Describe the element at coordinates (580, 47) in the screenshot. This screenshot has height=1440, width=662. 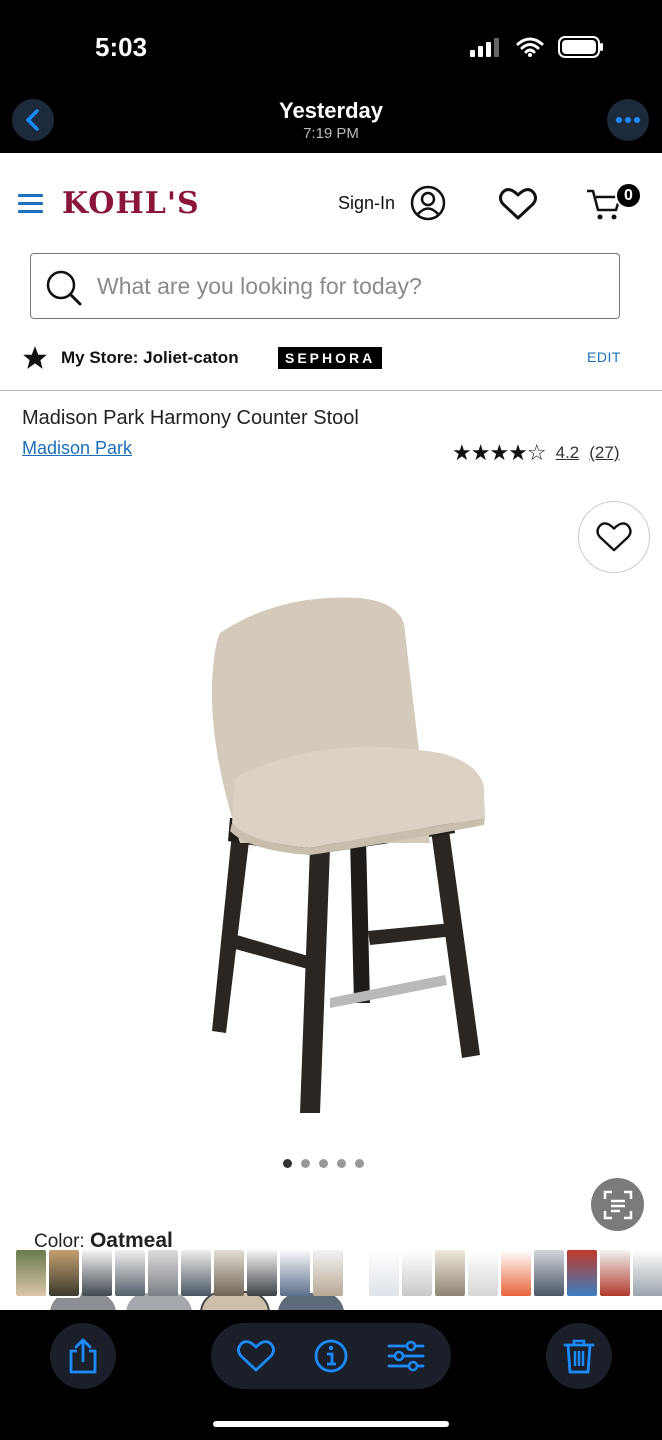
I see `battery-icon` at that location.